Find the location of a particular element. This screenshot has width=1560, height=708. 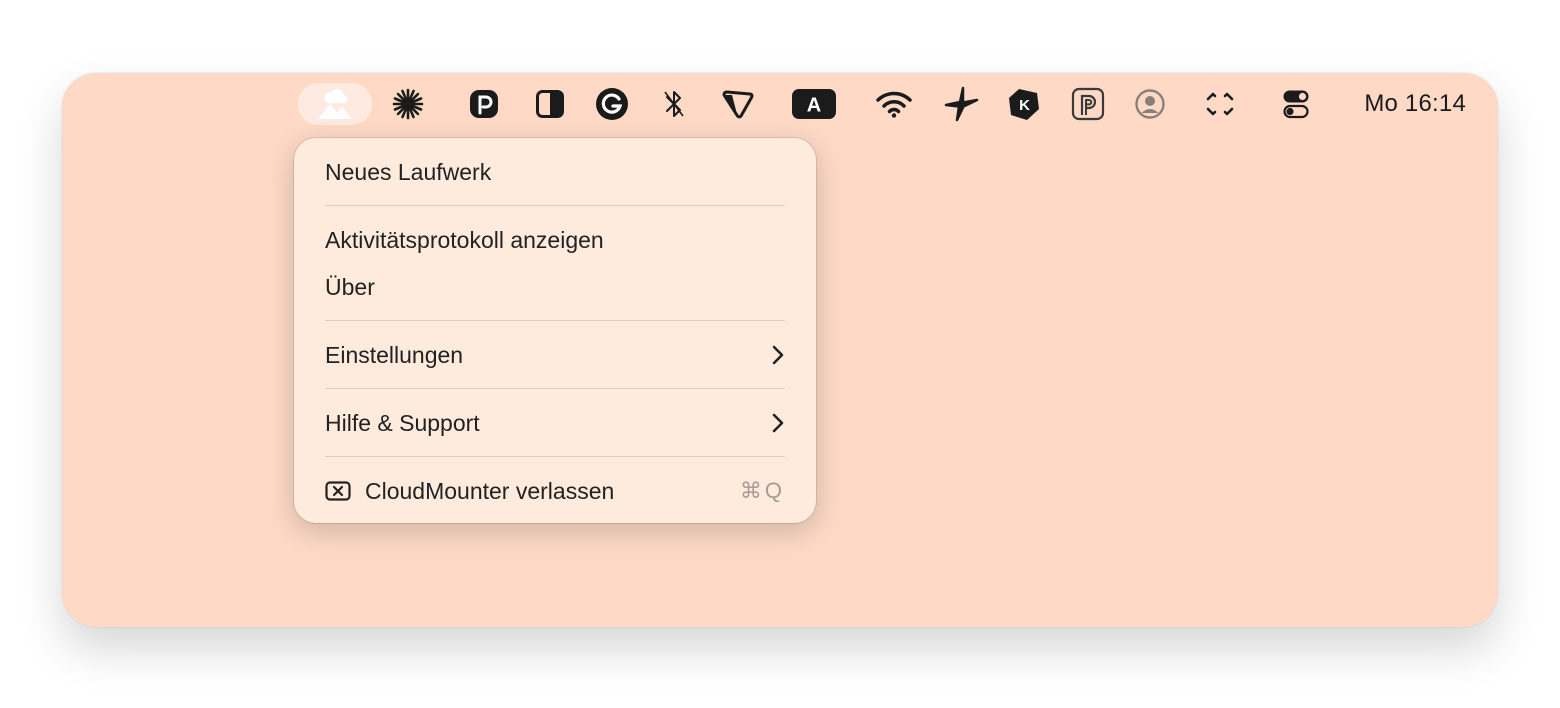

menu-item-label: Hilfe & Support is located at coordinates (402, 422).